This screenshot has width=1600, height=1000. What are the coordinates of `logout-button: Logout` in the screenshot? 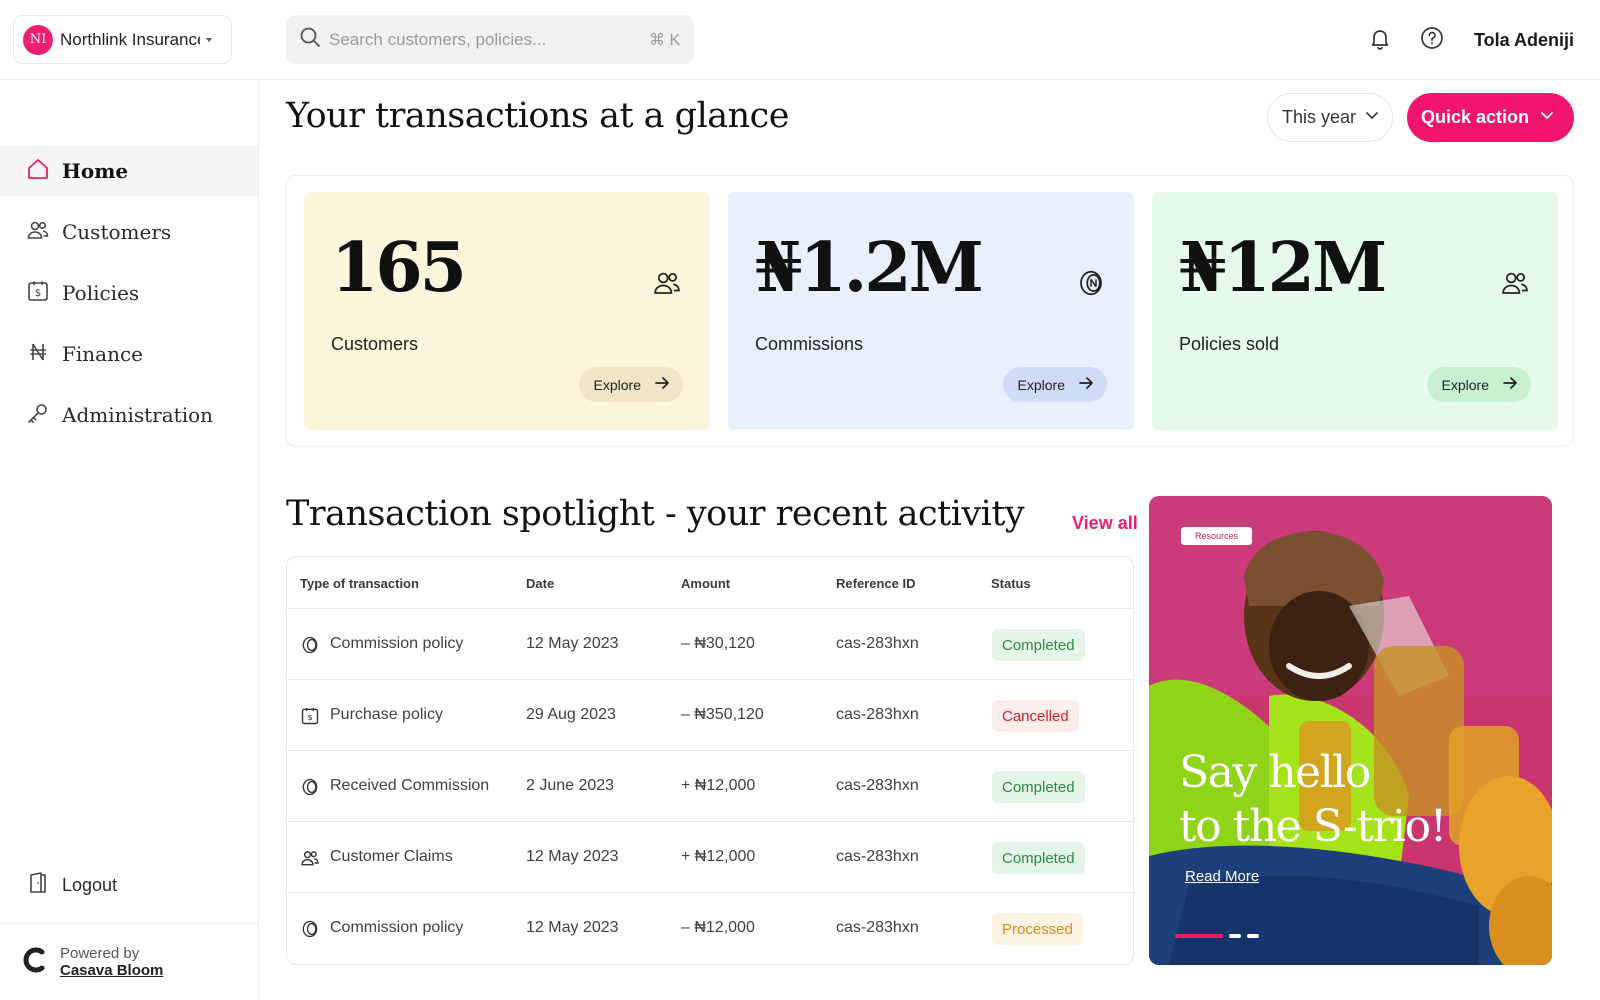 It's located at (129, 885).